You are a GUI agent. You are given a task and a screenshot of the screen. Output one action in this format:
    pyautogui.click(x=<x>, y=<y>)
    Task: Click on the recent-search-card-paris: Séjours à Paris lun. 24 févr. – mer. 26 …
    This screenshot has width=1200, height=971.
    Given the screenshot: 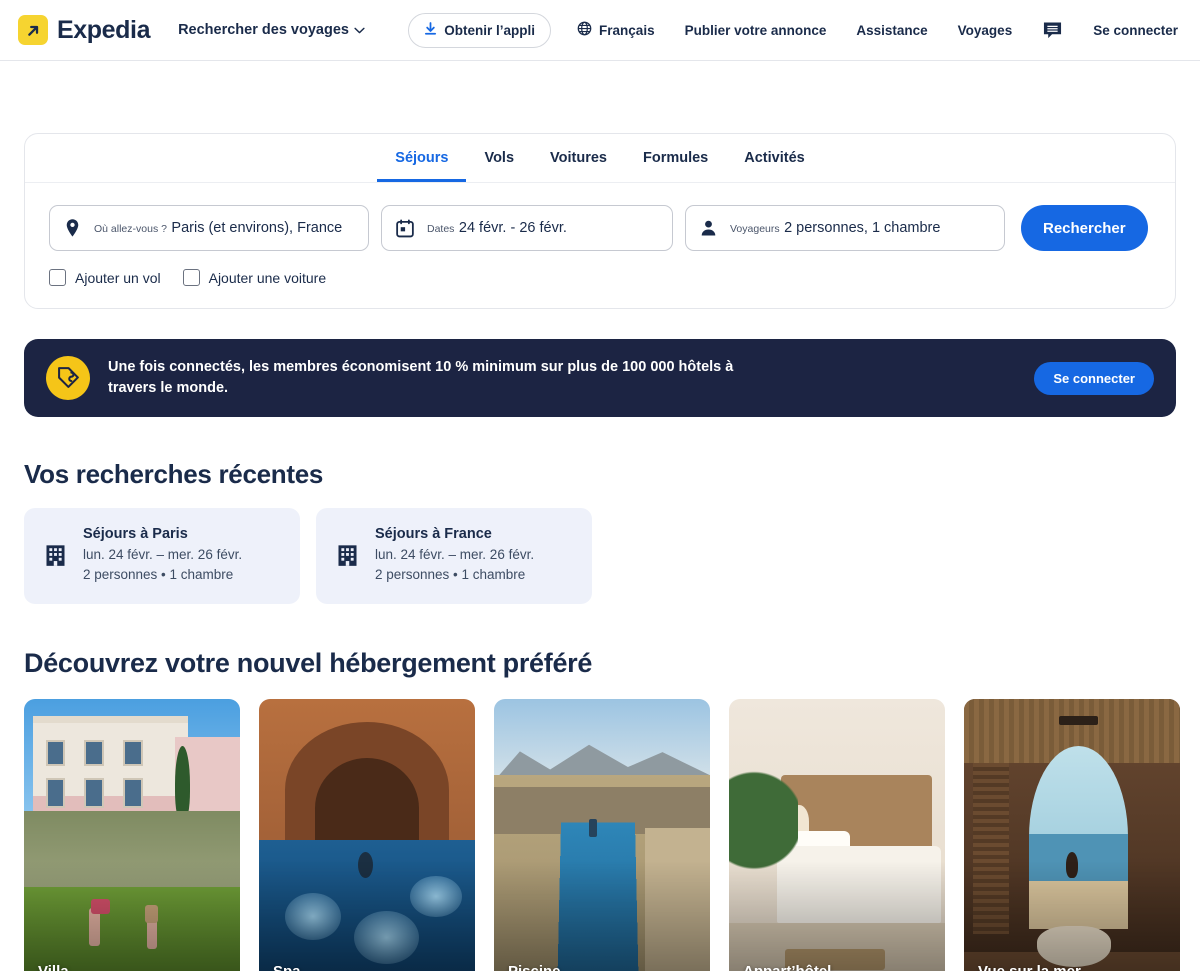 What is the action you would take?
    pyautogui.click(x=162, y=556)
    